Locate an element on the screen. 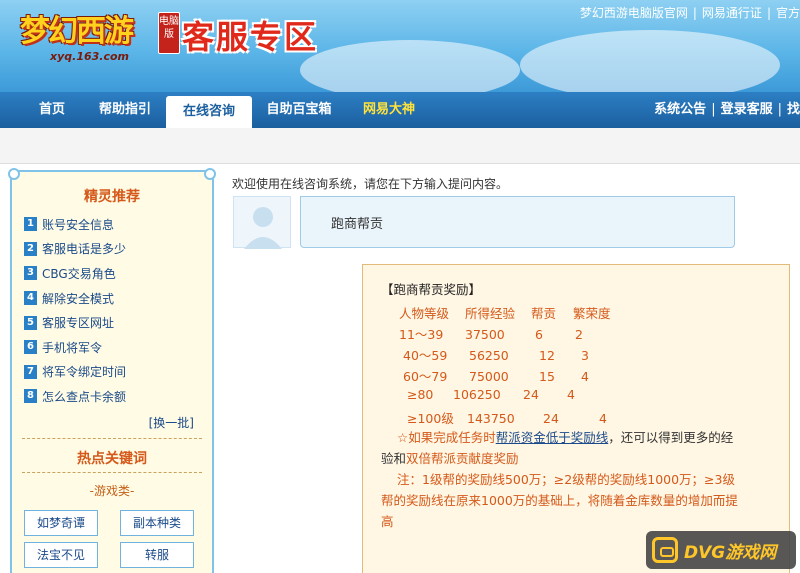  list-item: 5 客服专区网址 is located at coordinates (114, 322).